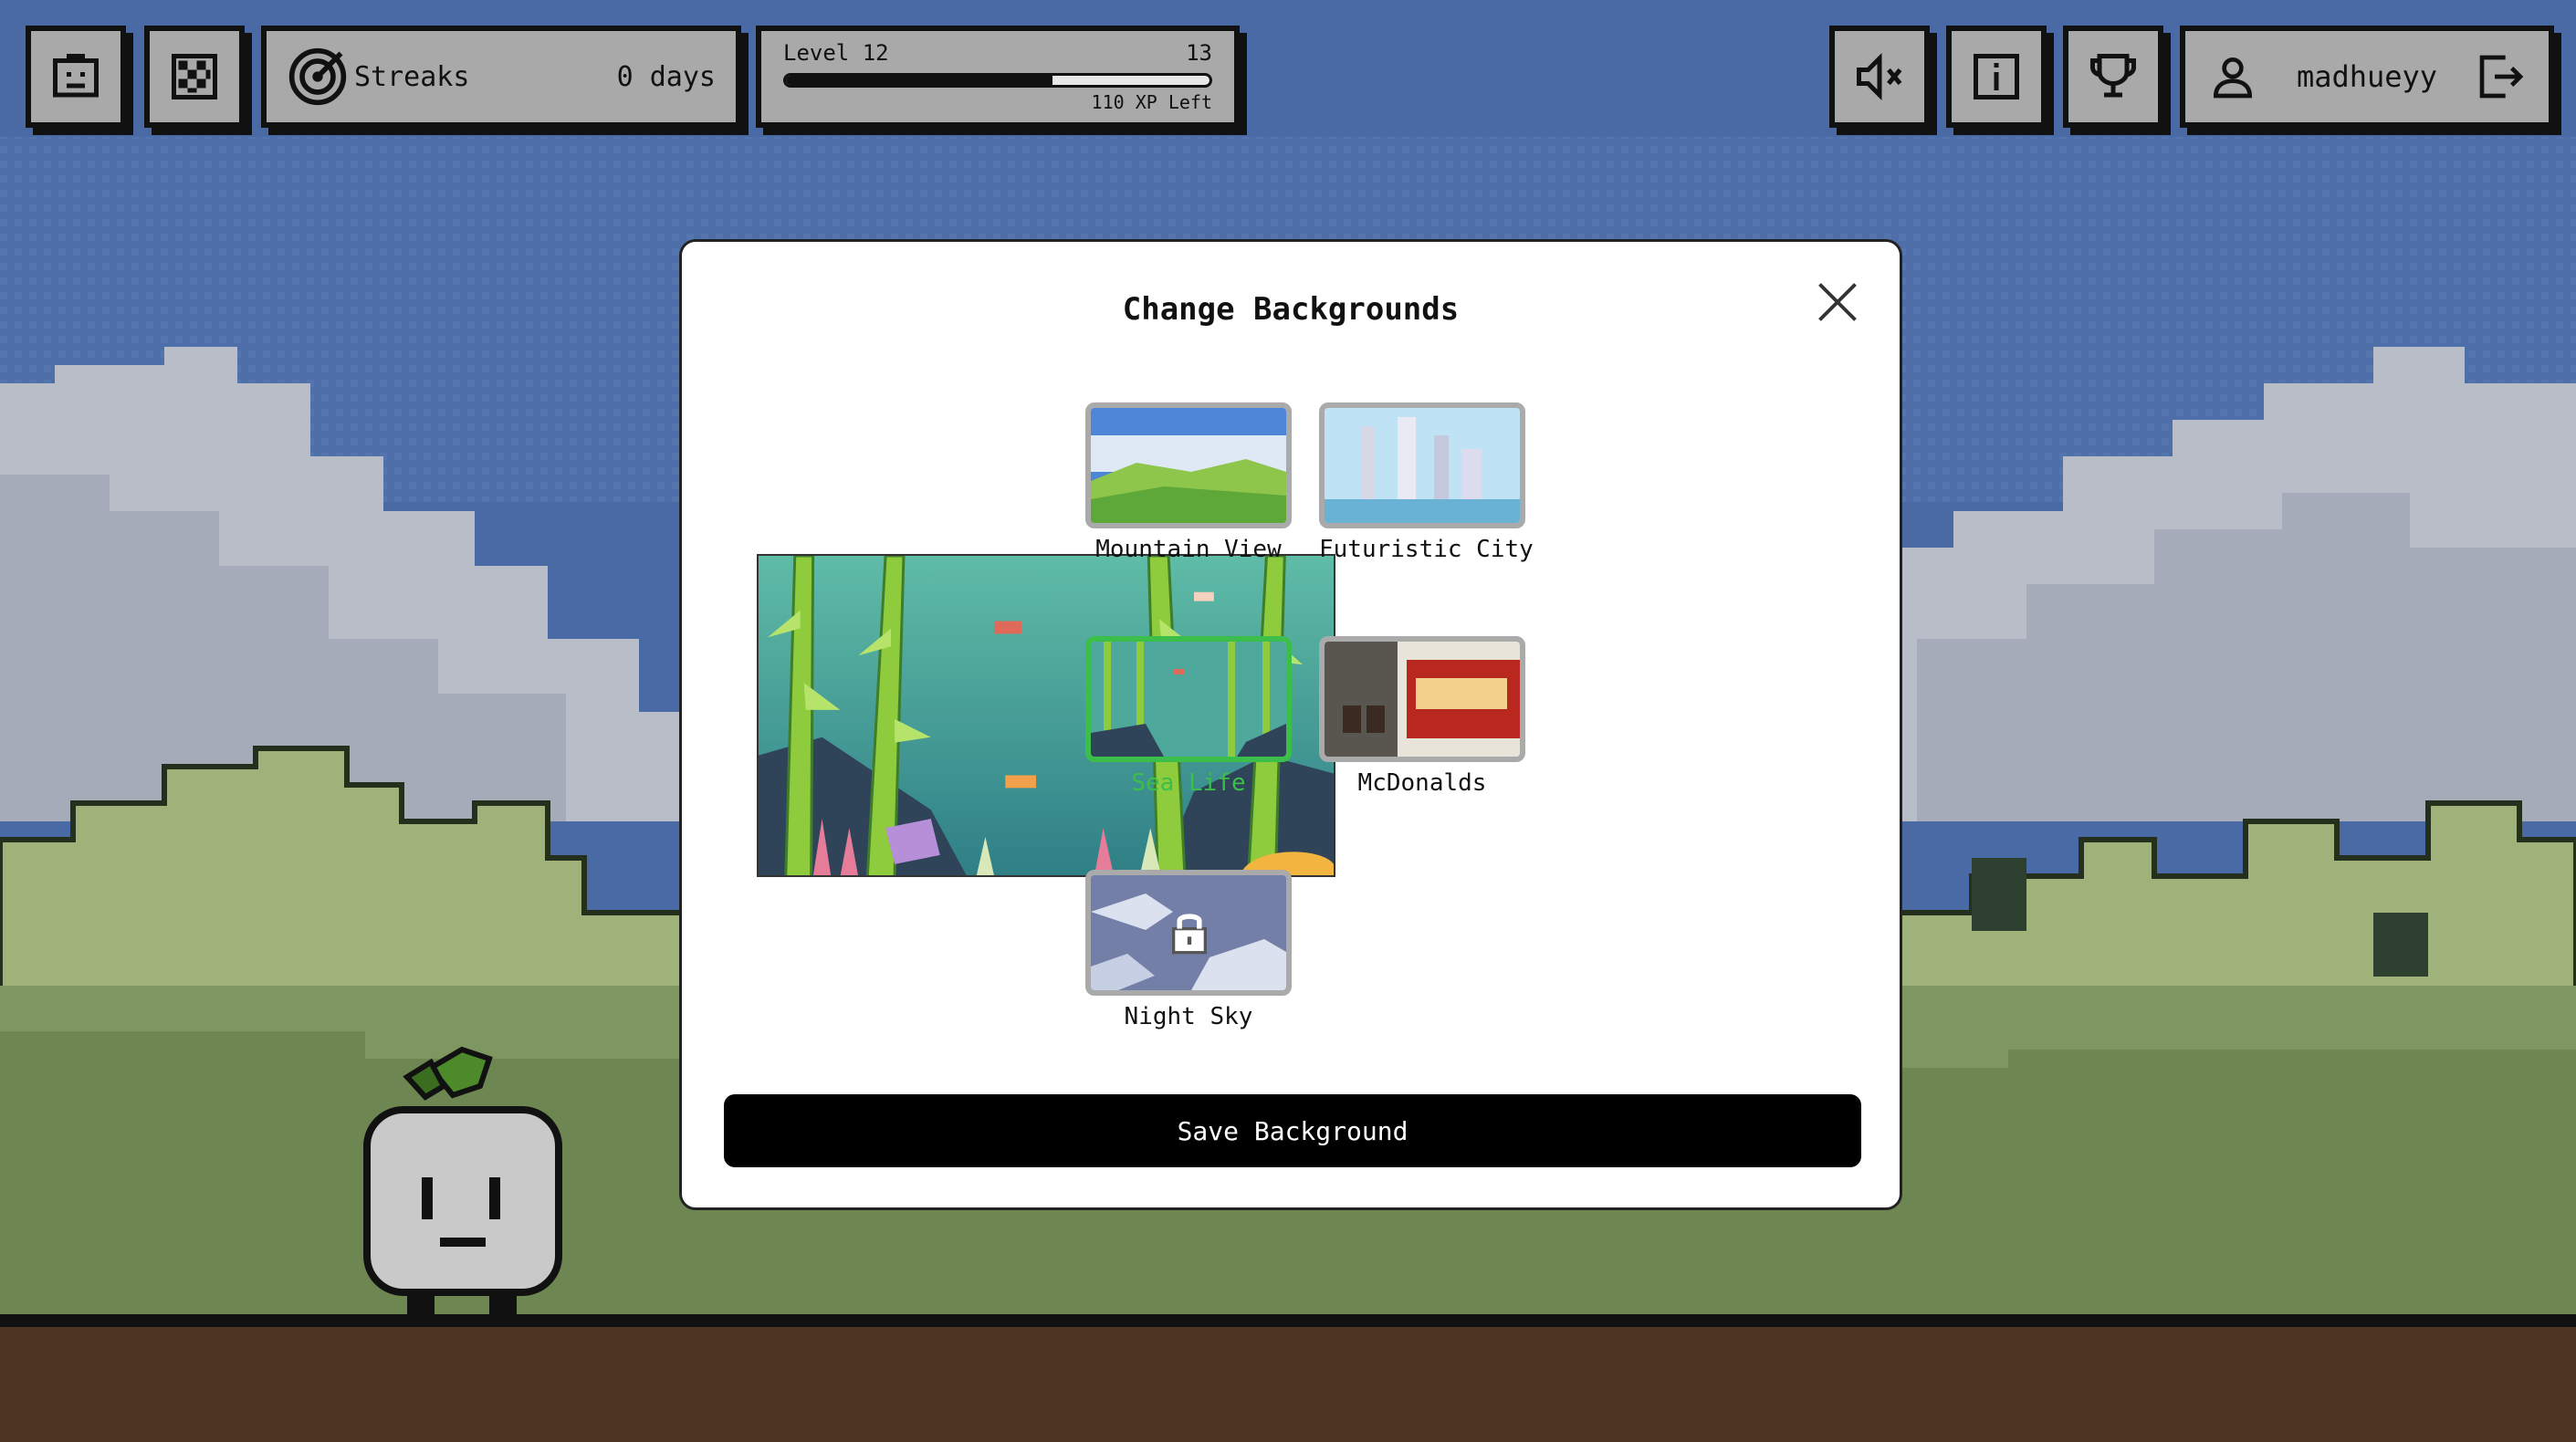 This screenshot has height=1442, width=2576. I want to click on streaks-label: Streaks, so click(412, 76).